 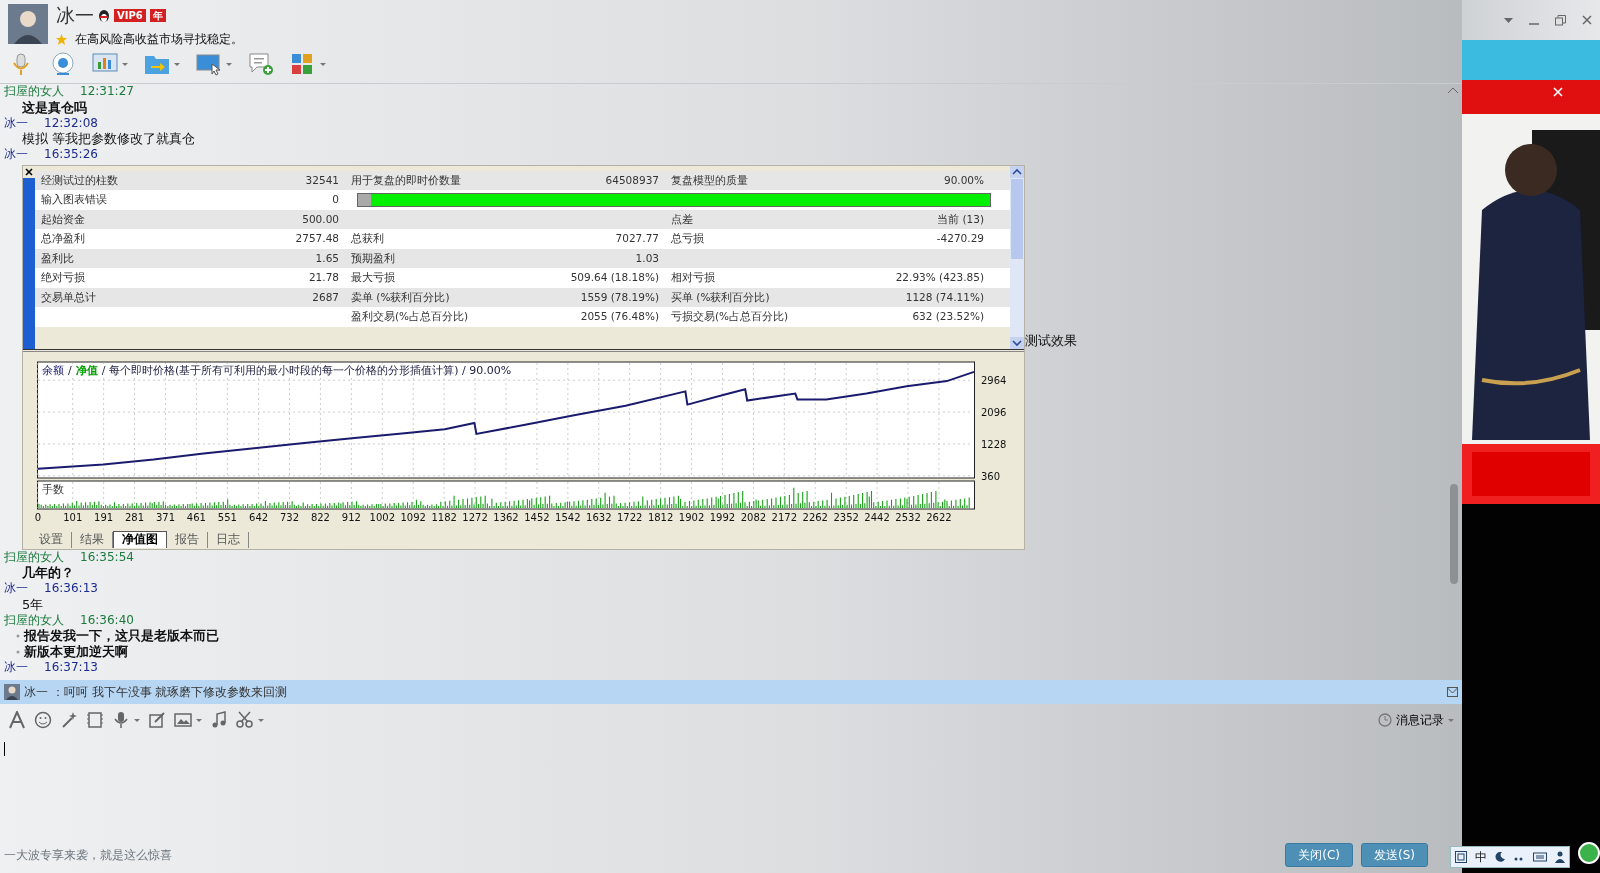 I want to click on axis-label: 822, so click(x=320, y=517).